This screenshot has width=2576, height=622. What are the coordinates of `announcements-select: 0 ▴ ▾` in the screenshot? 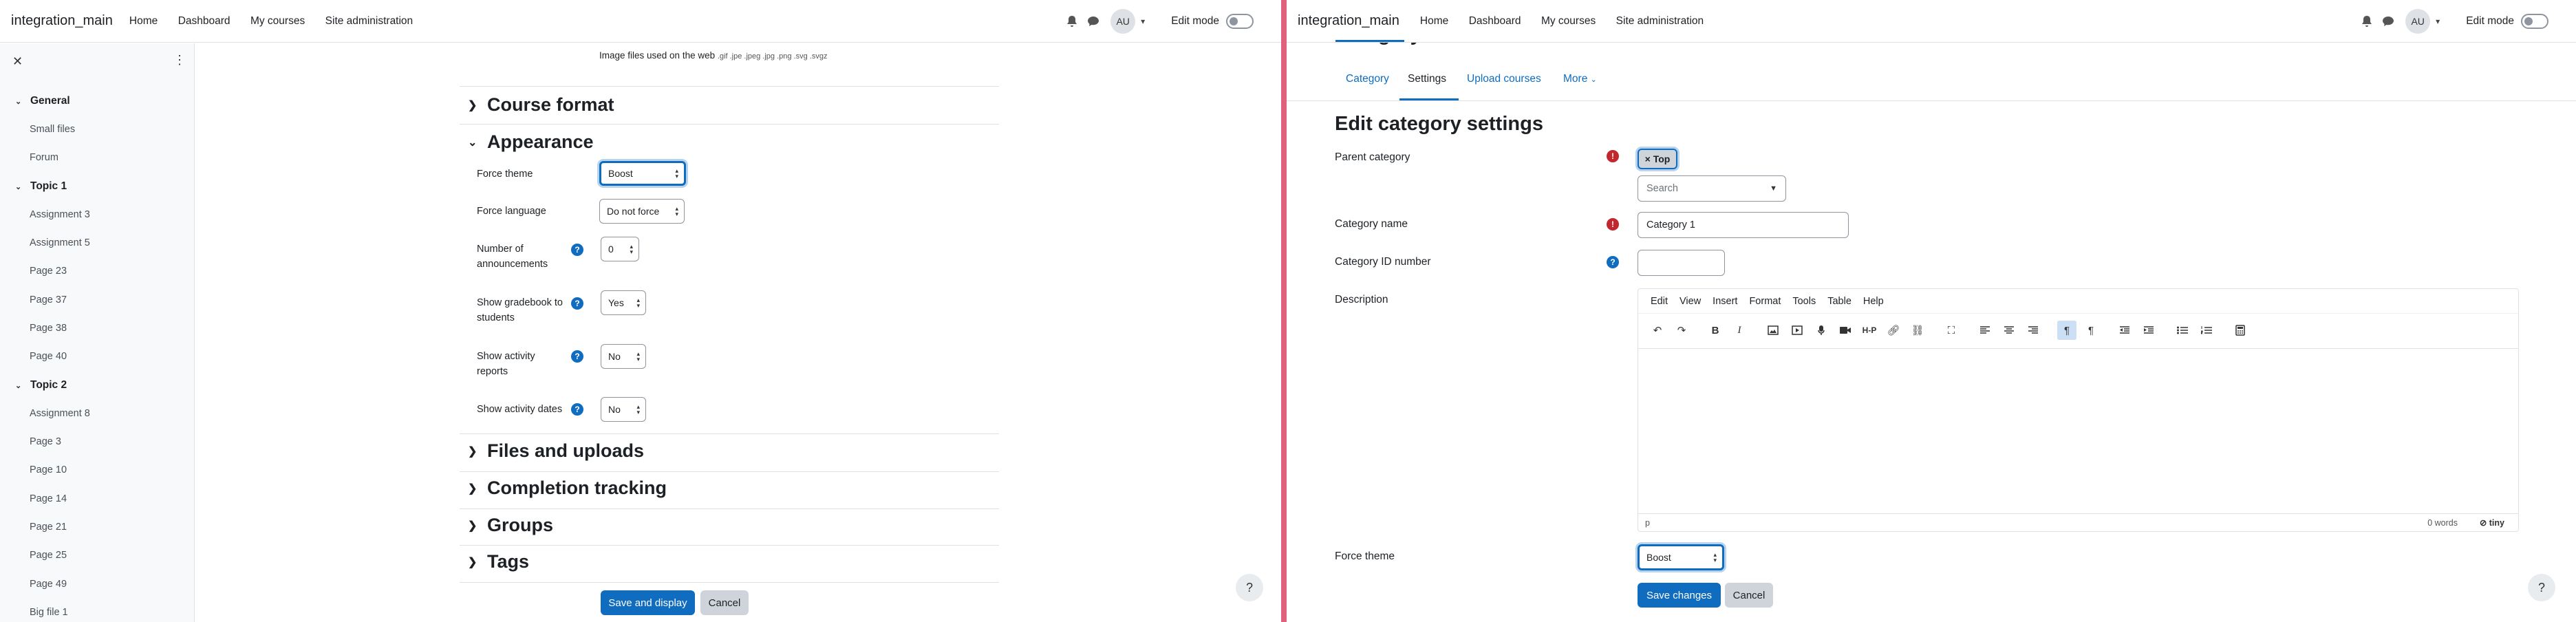 It's located at (620, 249).